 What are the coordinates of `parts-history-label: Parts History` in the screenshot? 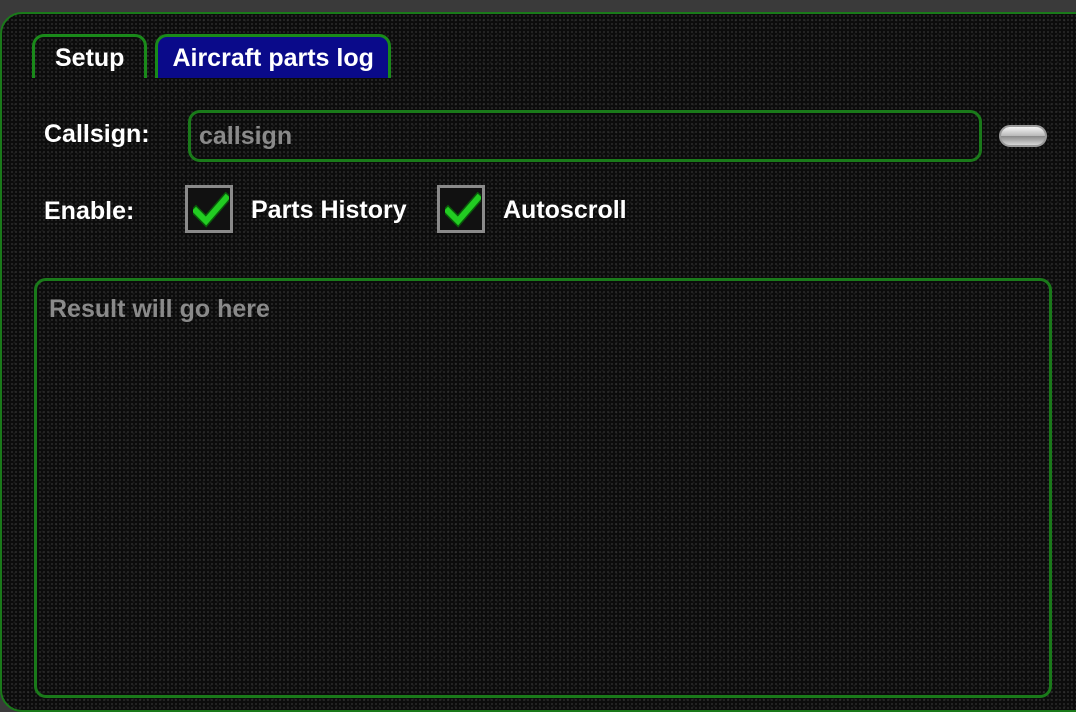 It's located at (329, 210).